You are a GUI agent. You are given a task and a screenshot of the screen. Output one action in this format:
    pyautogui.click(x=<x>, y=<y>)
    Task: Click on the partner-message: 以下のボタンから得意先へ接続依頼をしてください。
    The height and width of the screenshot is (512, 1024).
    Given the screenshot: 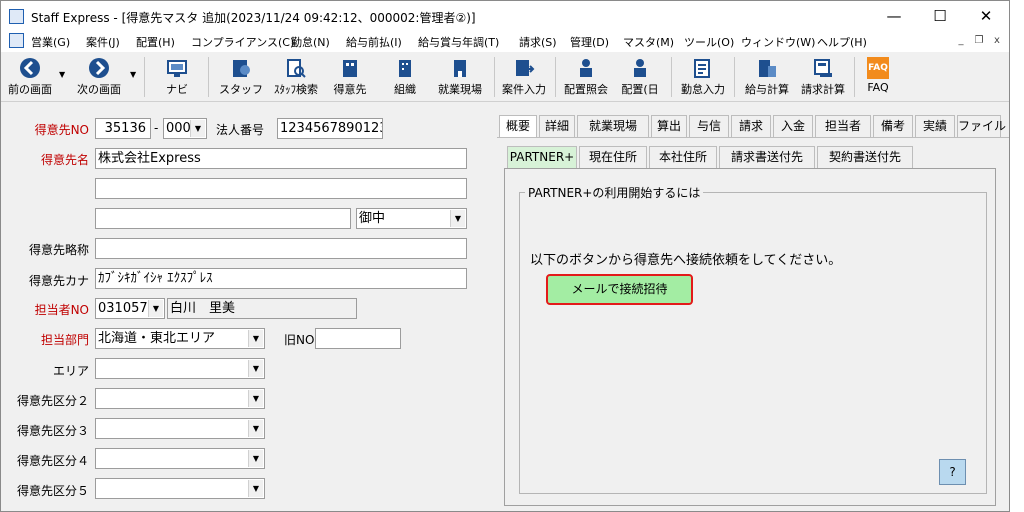 What is the action you would take?
    pyautogui.click(x=686, y=260)
    